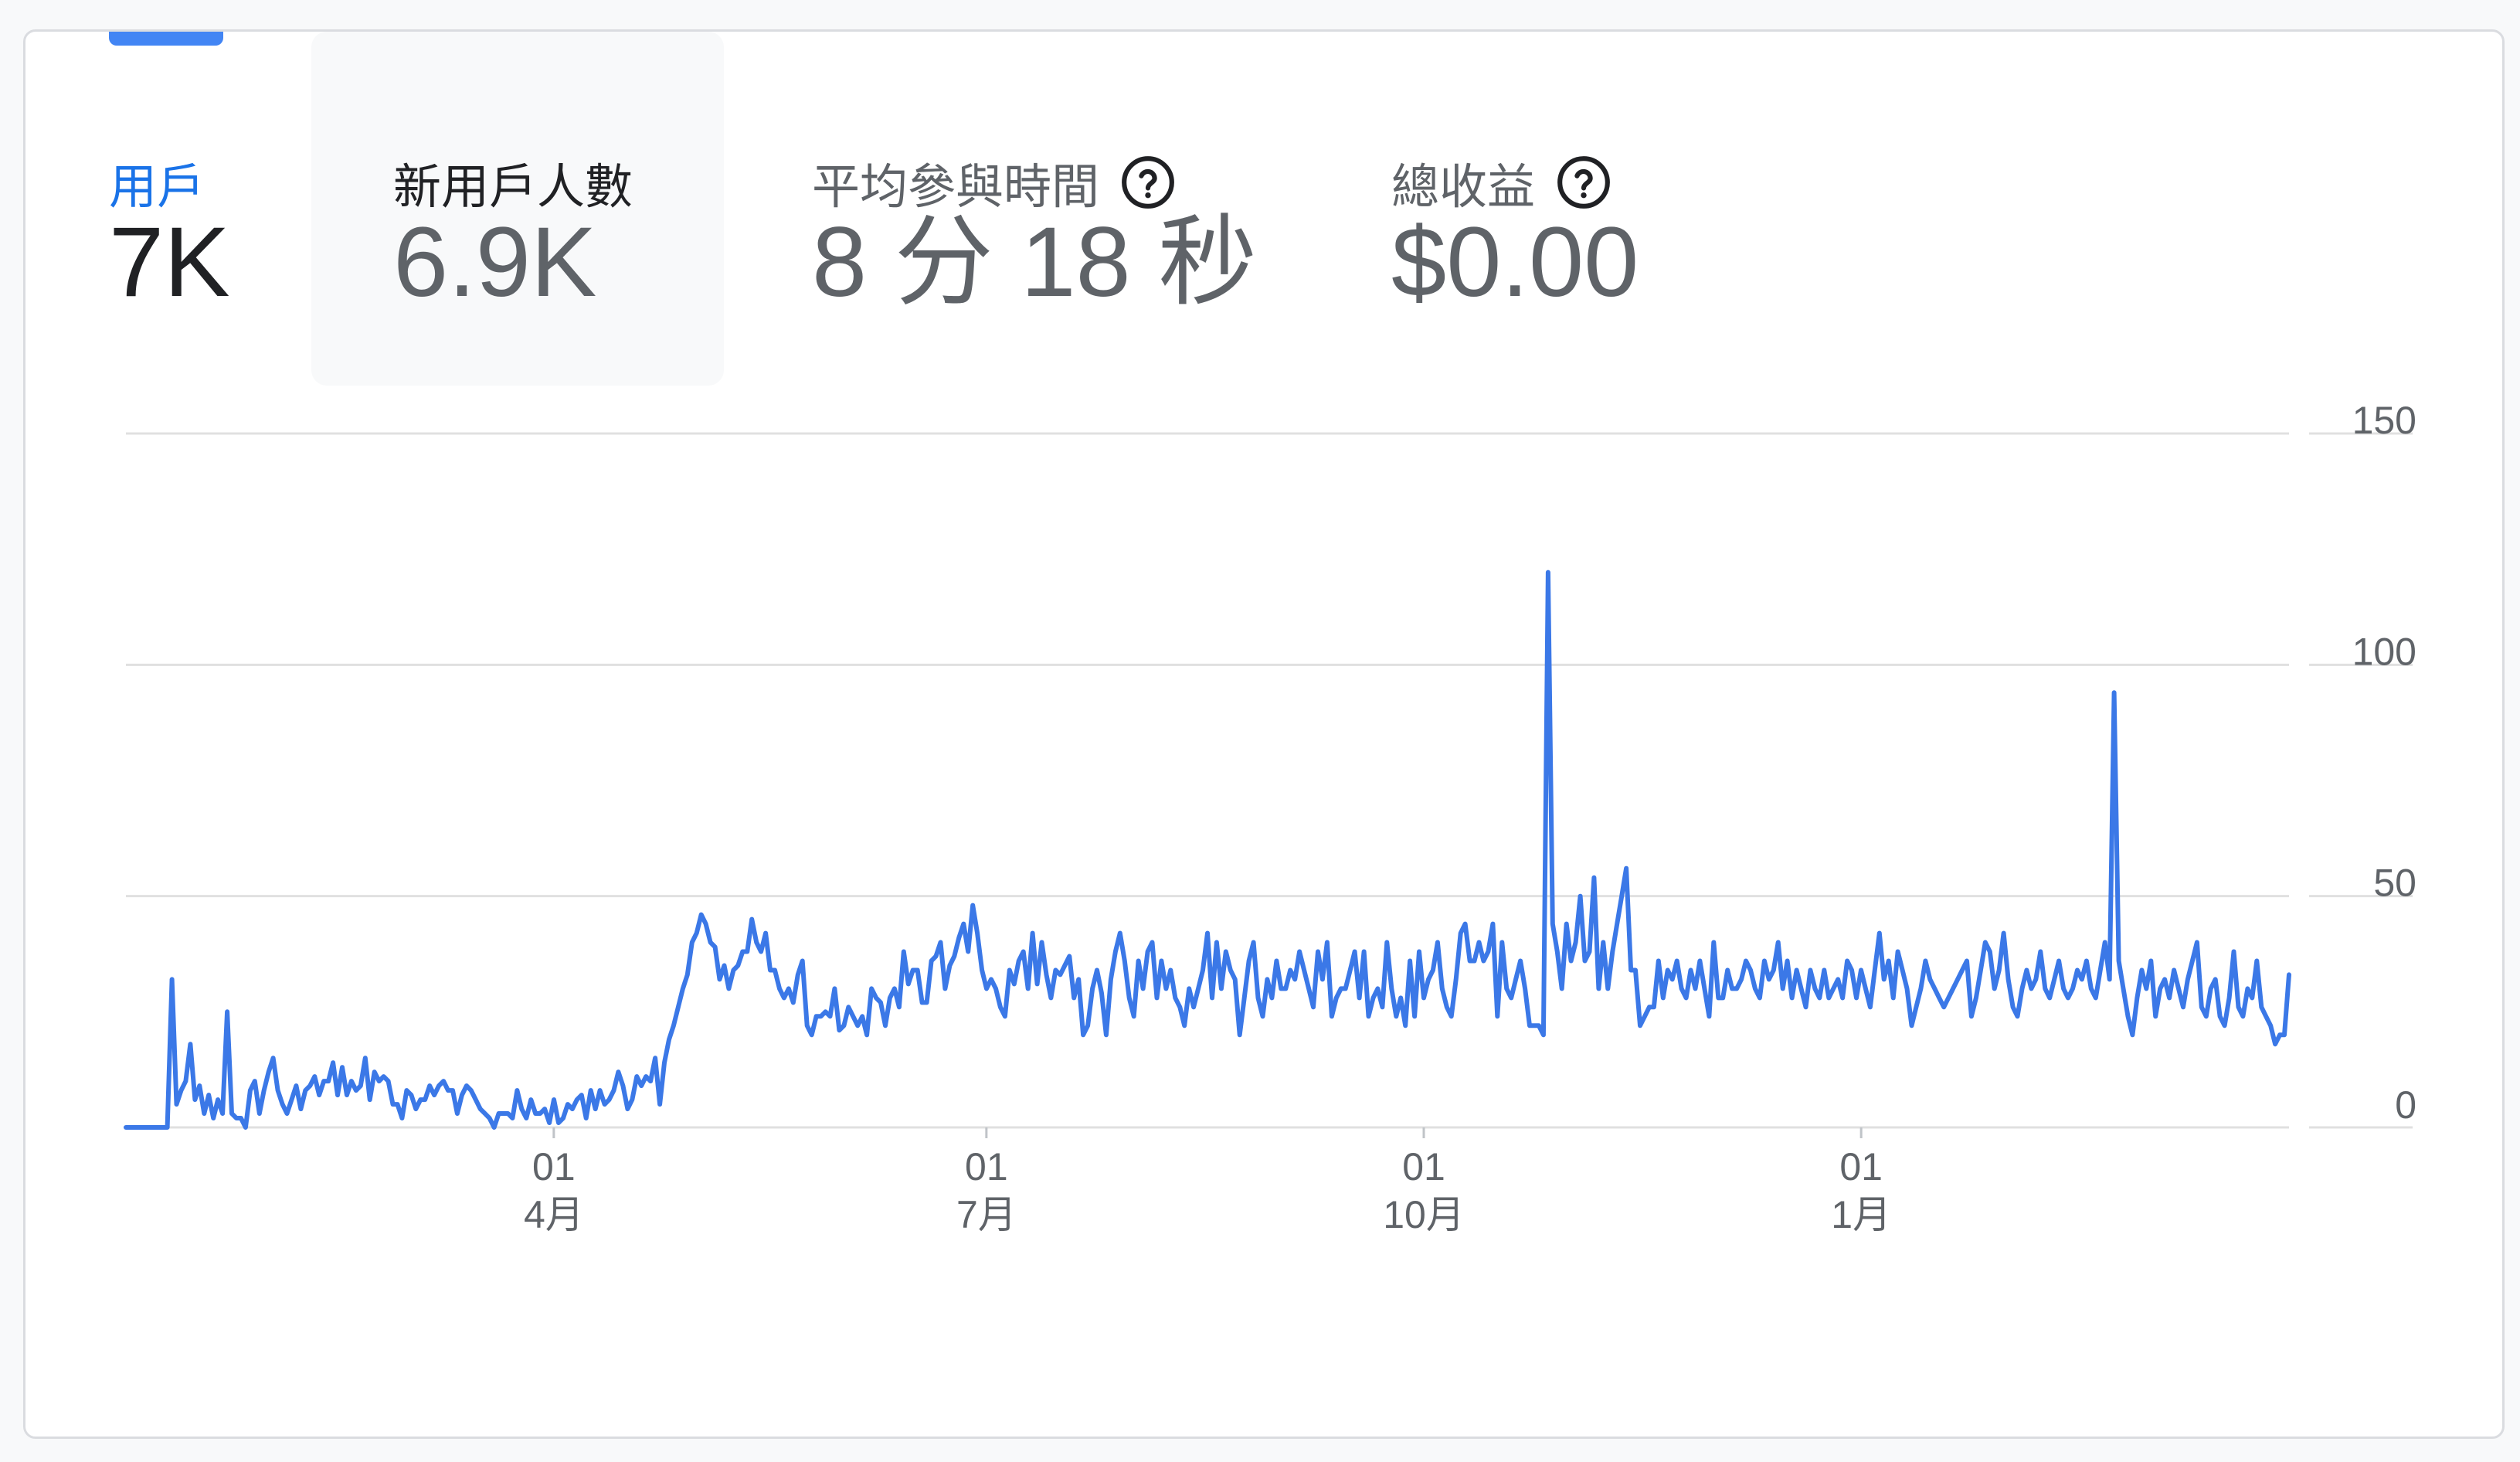 This screenshot has height=1462, width=2520. Describe the element at coordinates (554, 1214) in the screenshot. I see `x-tick-label-month: 4月` at that location.